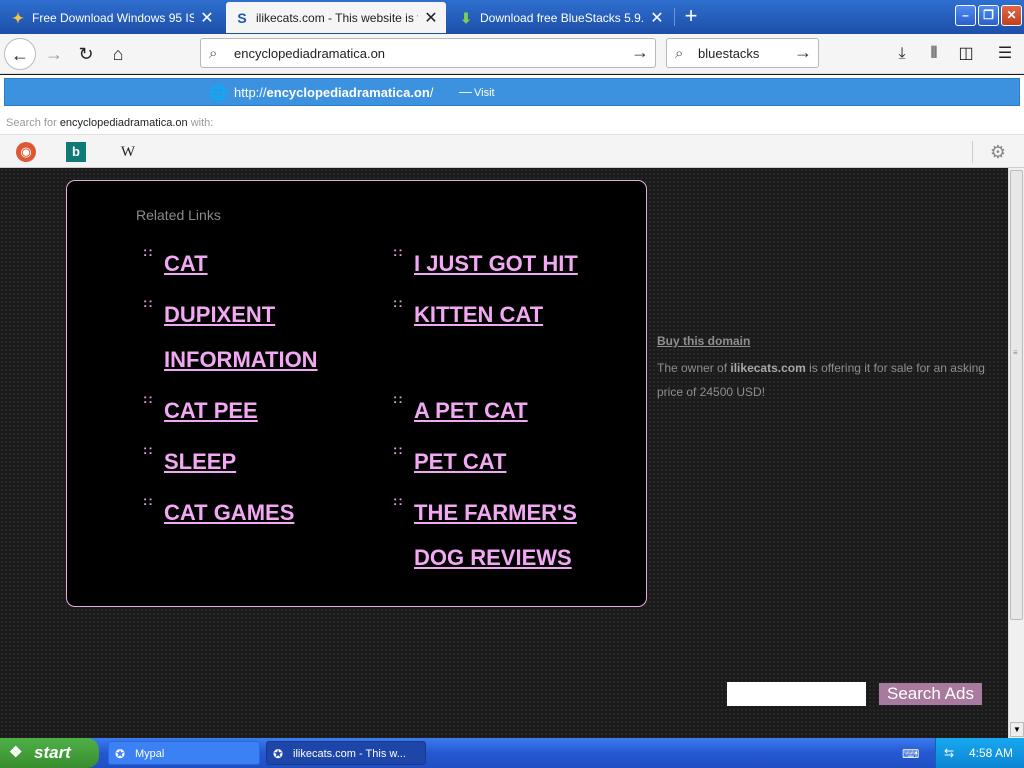 This screenshot has height=768, width=1024. I want to click on search-go-arrow-icon: →, so click(803, 52).